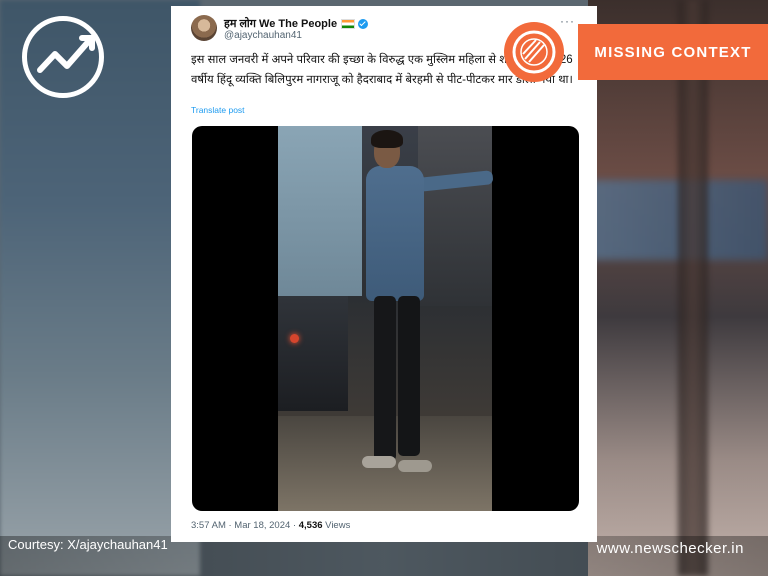  I want to click on video-wall, so click(320, 211).